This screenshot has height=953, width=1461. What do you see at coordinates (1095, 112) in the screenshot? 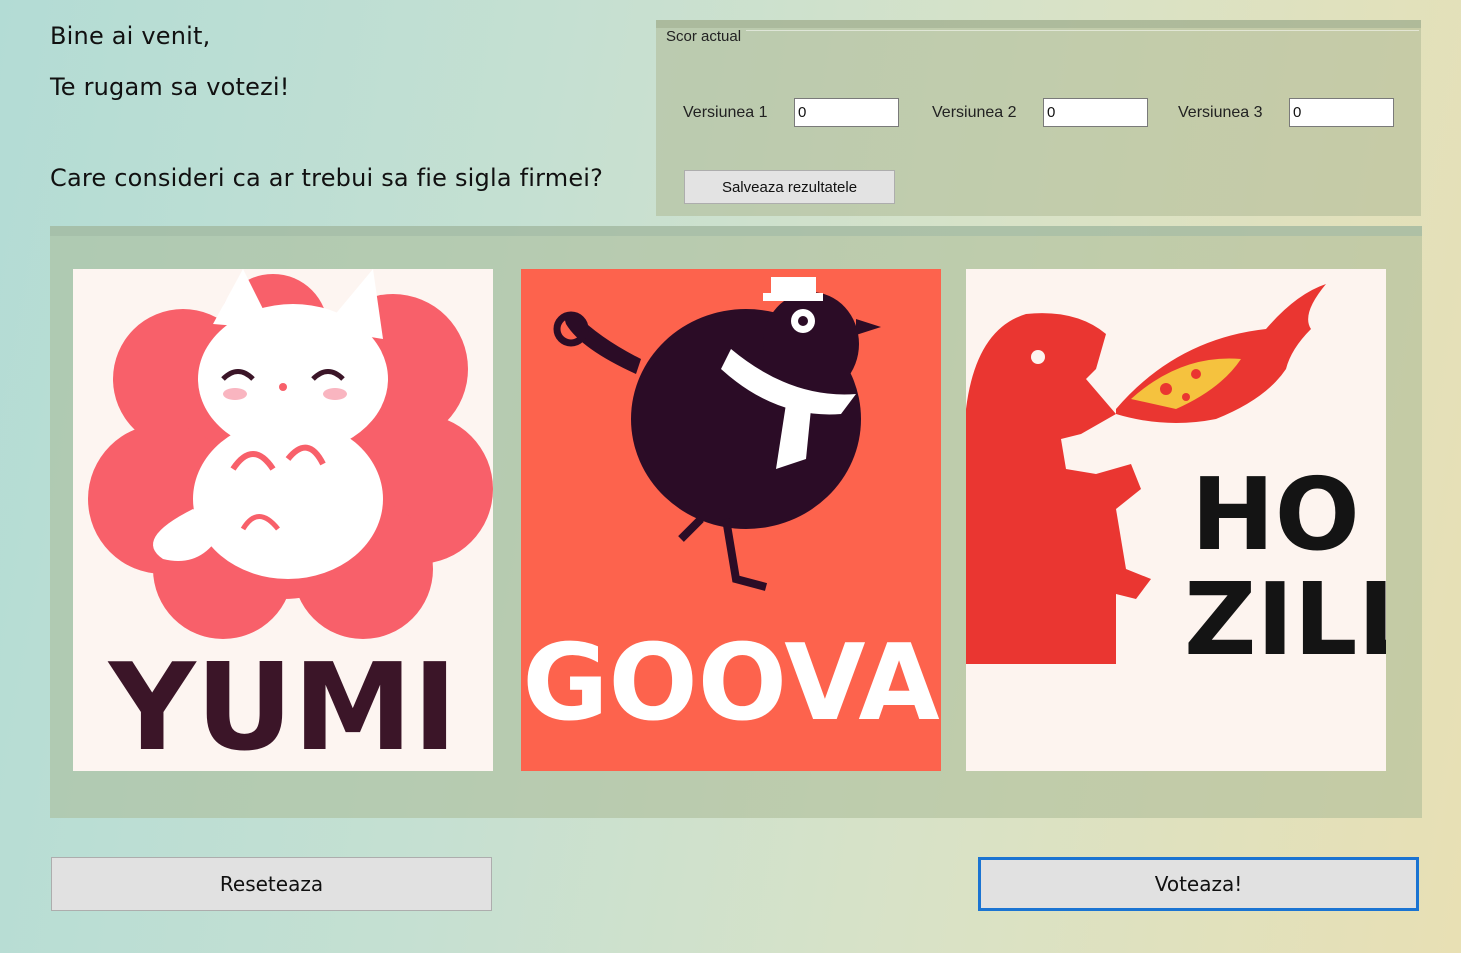
I see `version-2-score-field` at bounding box center [1095, 112].